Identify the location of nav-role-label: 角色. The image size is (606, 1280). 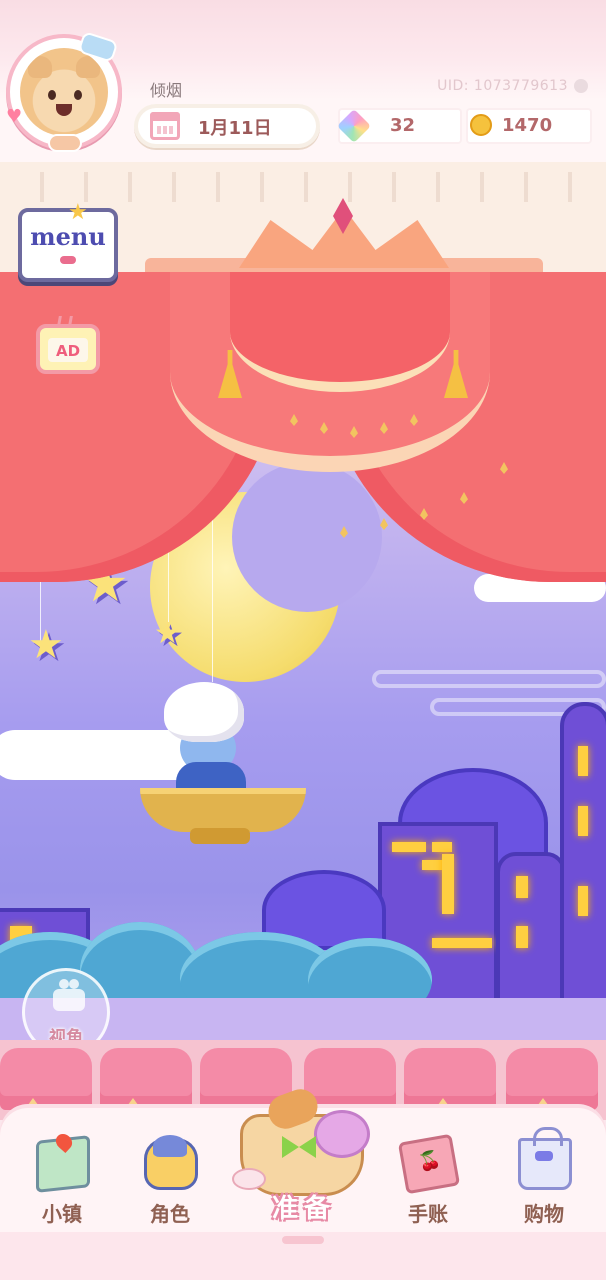
(170, 1214).